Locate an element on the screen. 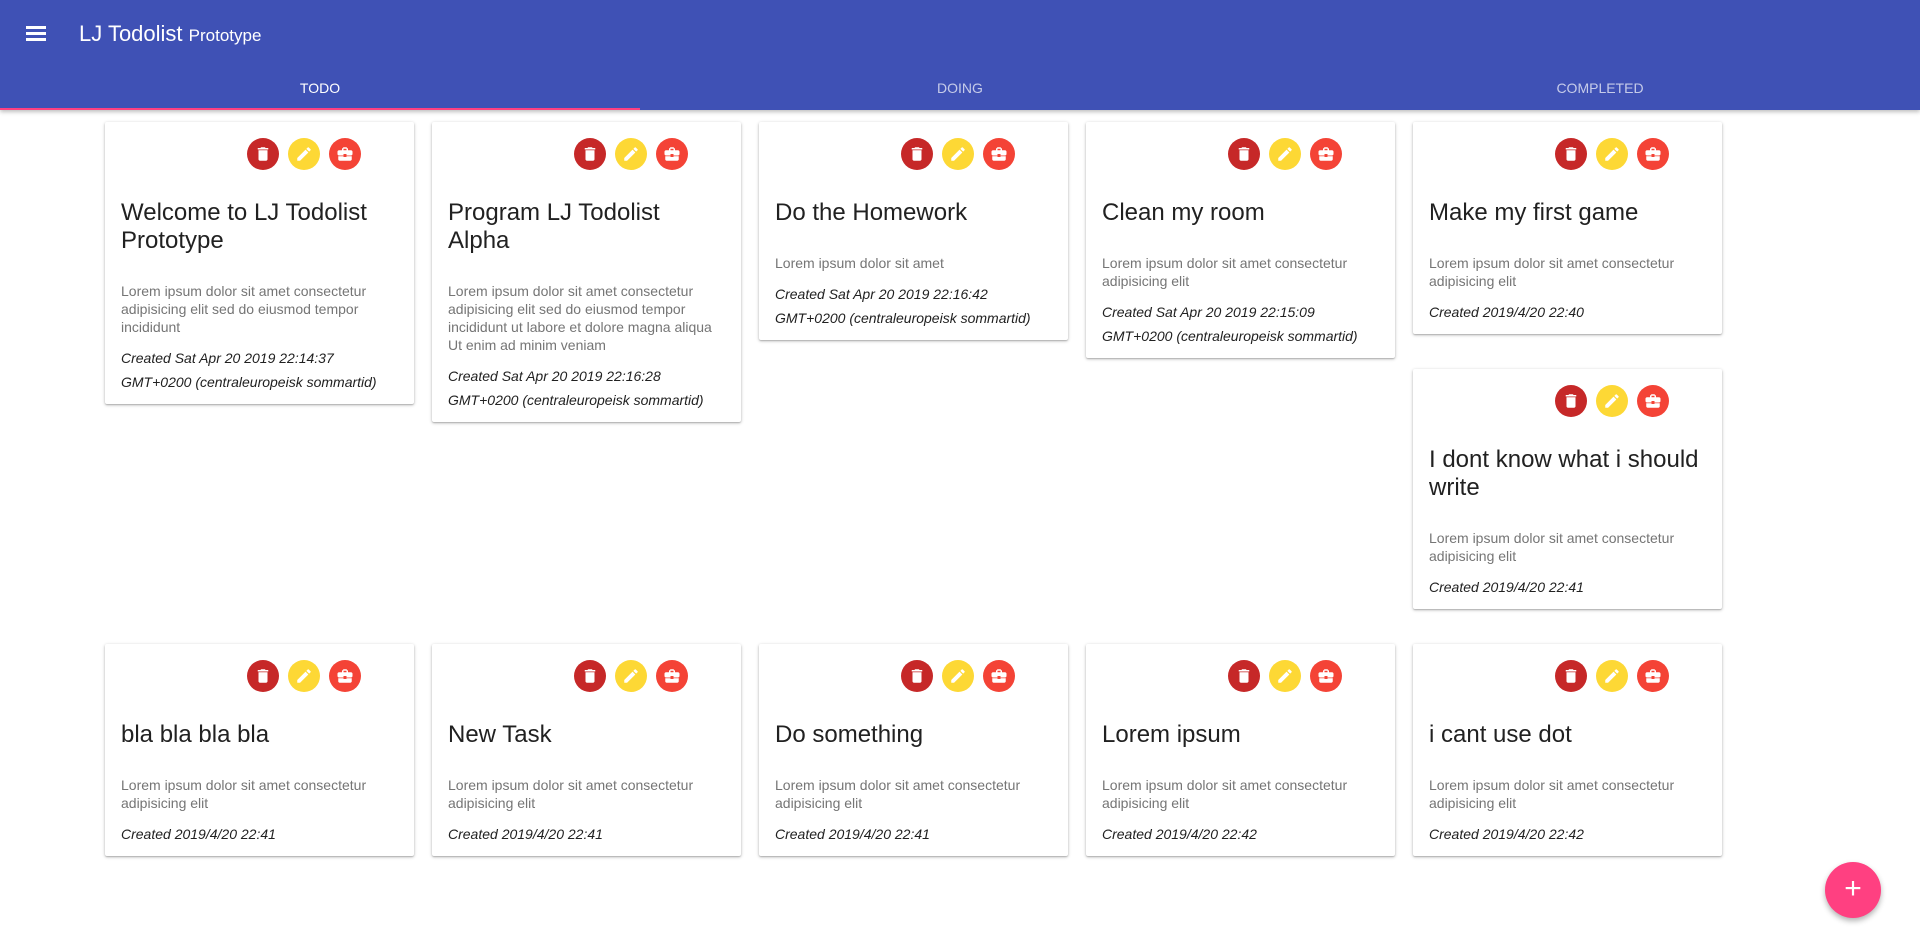 The height and width of the screenshot is (937, 1920). card-title: I dont know what i should write is located at coordinates (1564, 473).